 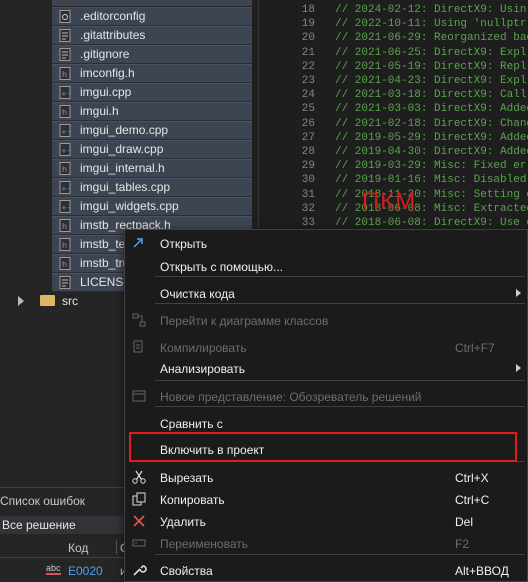 What do you see at coordinates (326, 543) in the screenshot?
I see `menu-item-13: Переименовать F2` at bounding box center [326, 543].